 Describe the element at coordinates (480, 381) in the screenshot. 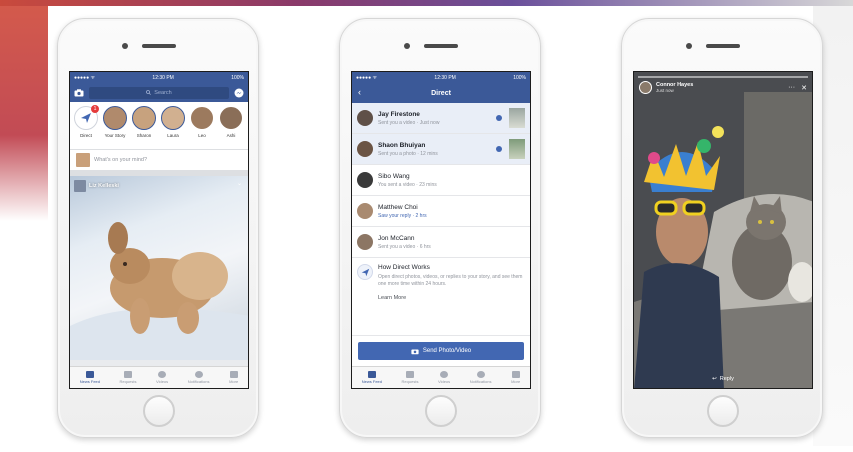

I see `tab-label: Notifications` at that location.